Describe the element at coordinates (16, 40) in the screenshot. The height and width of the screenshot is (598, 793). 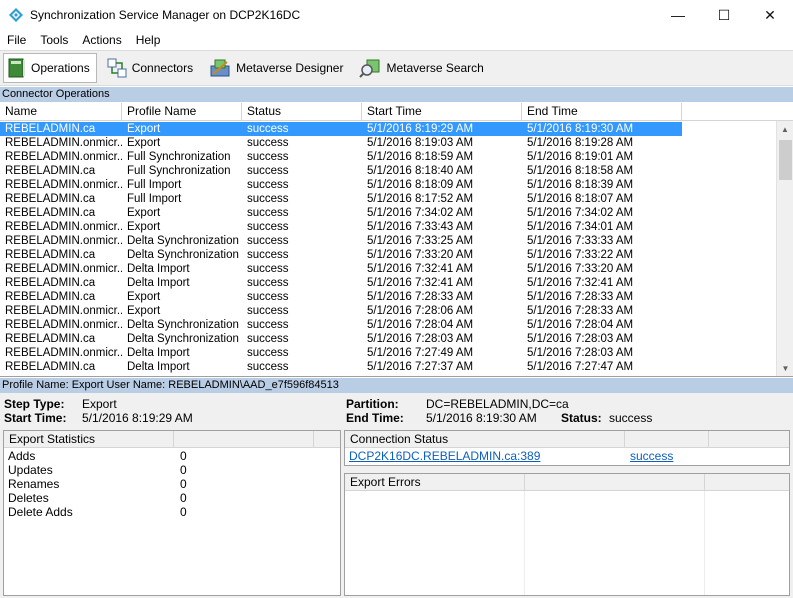
I see `menu-file: File` at that location.